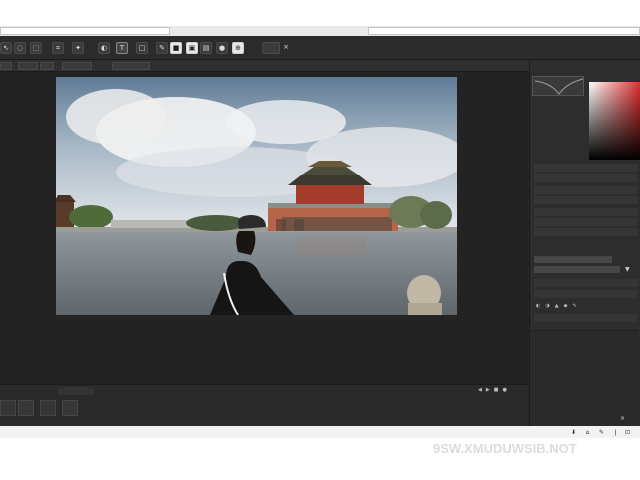  What do you see at coordinates (573, 432) in the screenshot?
I see `download-icon: ⬇` at bounding box center [573, 432].